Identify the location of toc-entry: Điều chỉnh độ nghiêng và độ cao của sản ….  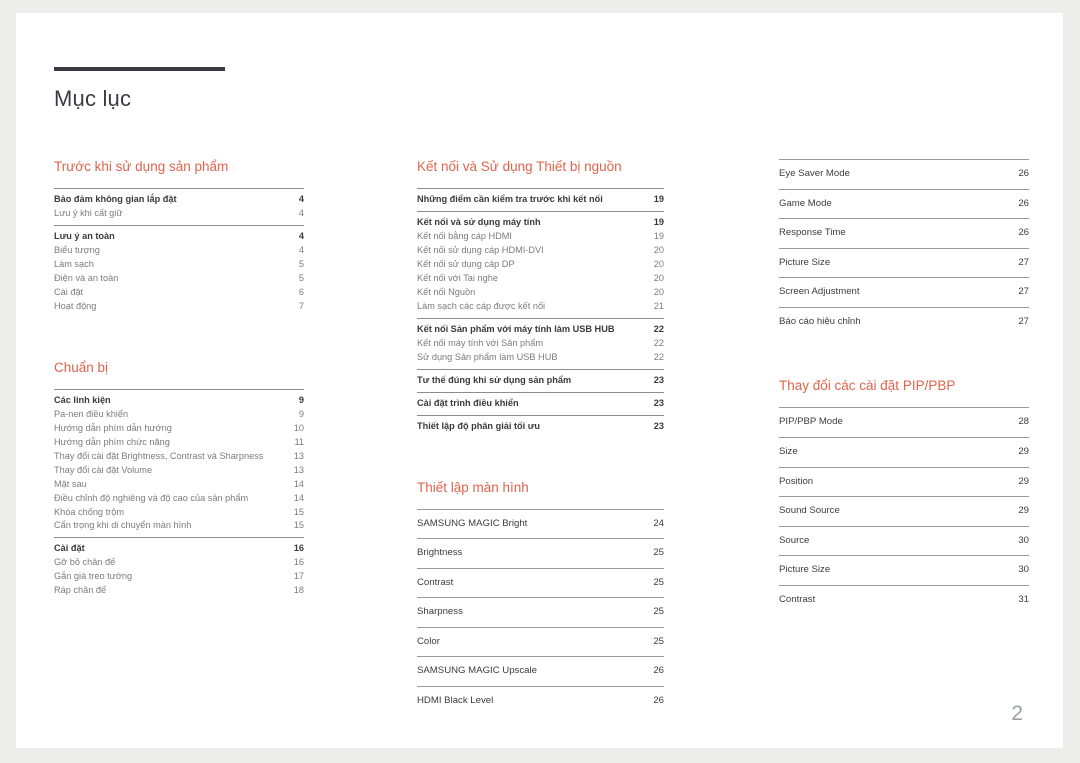
(179, 499).